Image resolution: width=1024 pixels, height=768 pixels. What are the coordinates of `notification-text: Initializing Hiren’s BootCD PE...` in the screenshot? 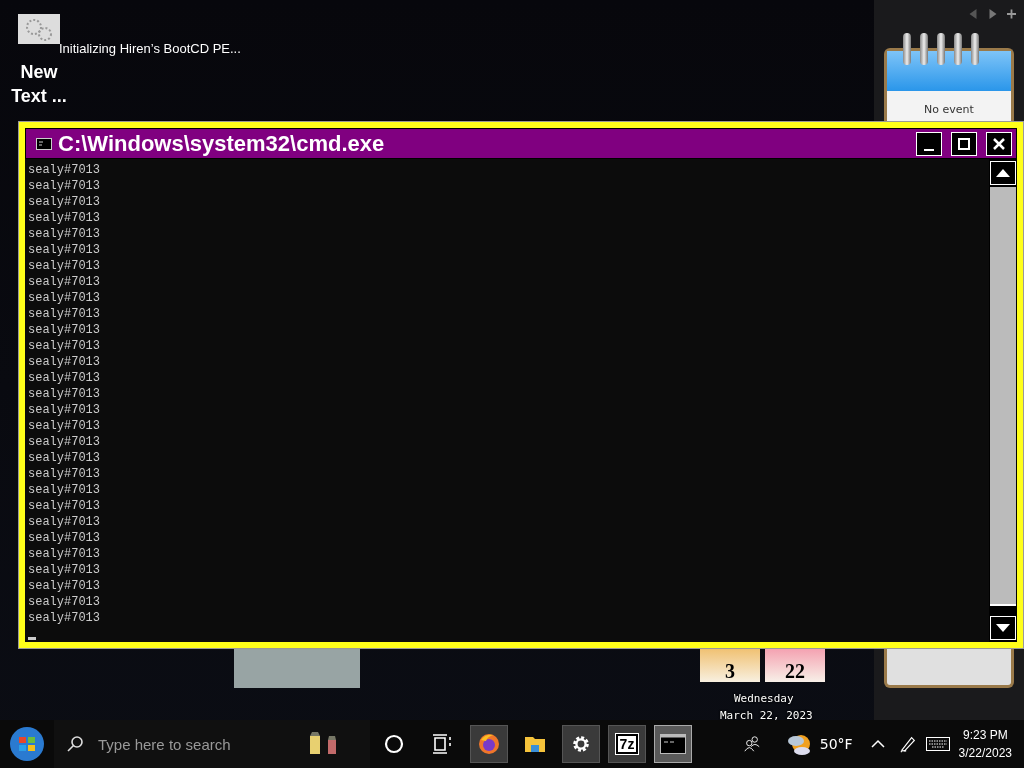 It's located at (150, 48).